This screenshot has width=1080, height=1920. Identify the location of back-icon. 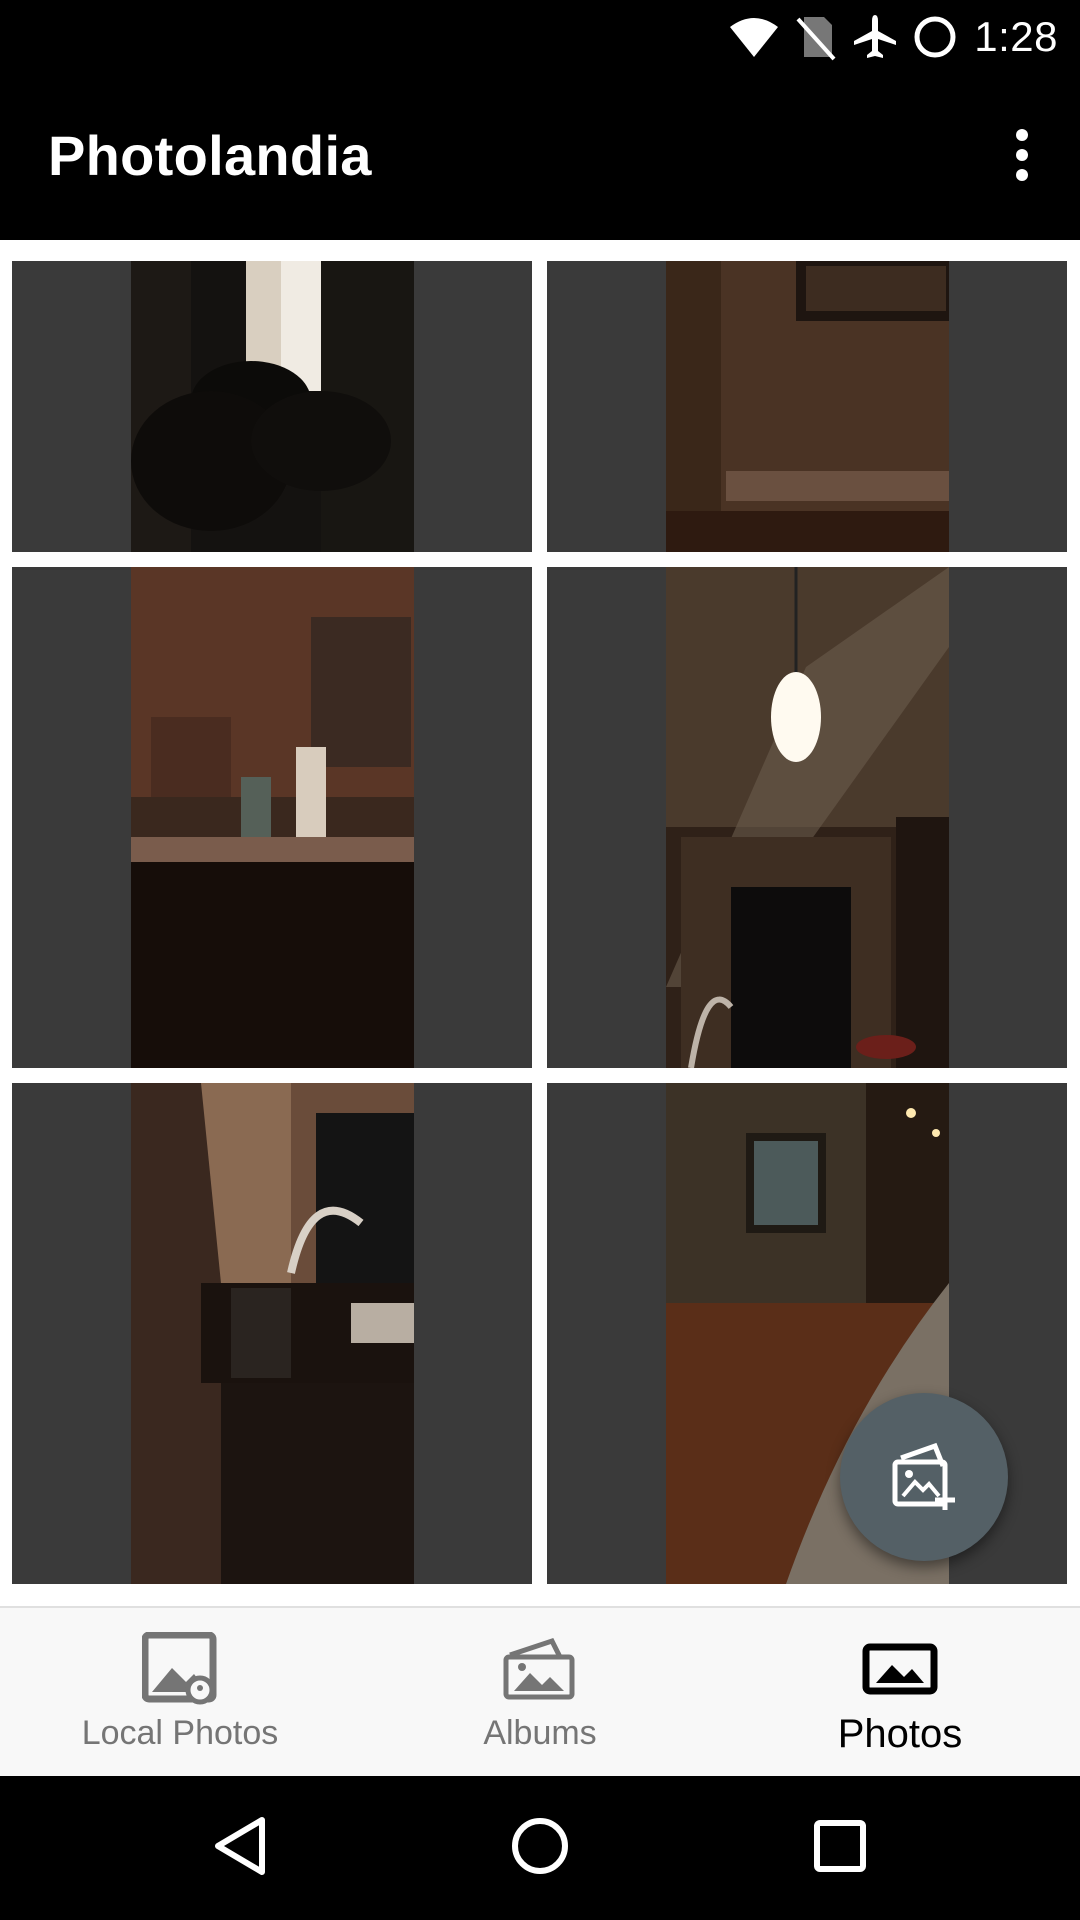
(240, 1848).